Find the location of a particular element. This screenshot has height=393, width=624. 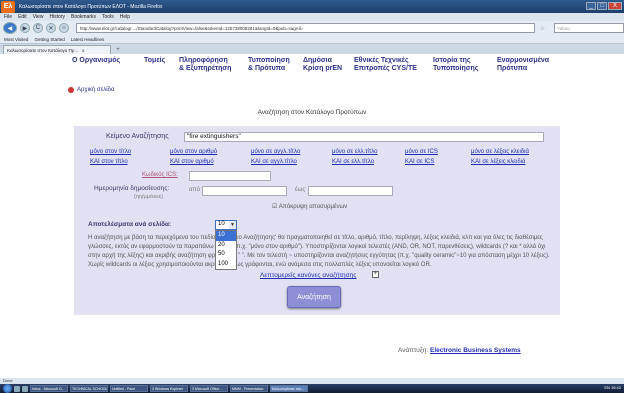

breadcrumb: Αρχική σελίδα is located at coordinates (91, 90).